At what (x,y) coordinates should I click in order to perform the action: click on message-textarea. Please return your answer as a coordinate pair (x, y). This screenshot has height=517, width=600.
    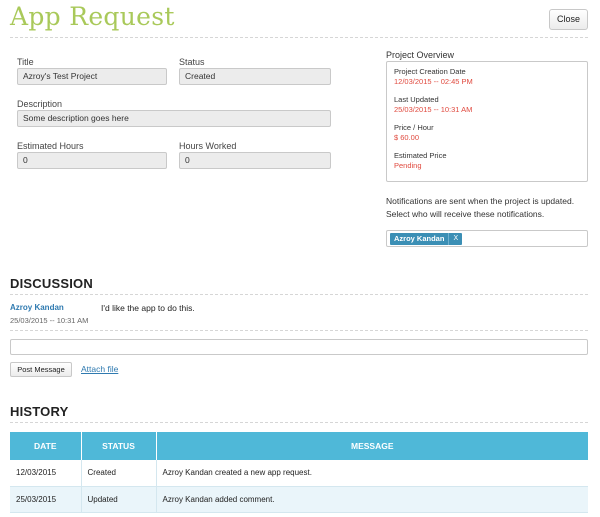
    Looking at the image, I should click on (299, 347).